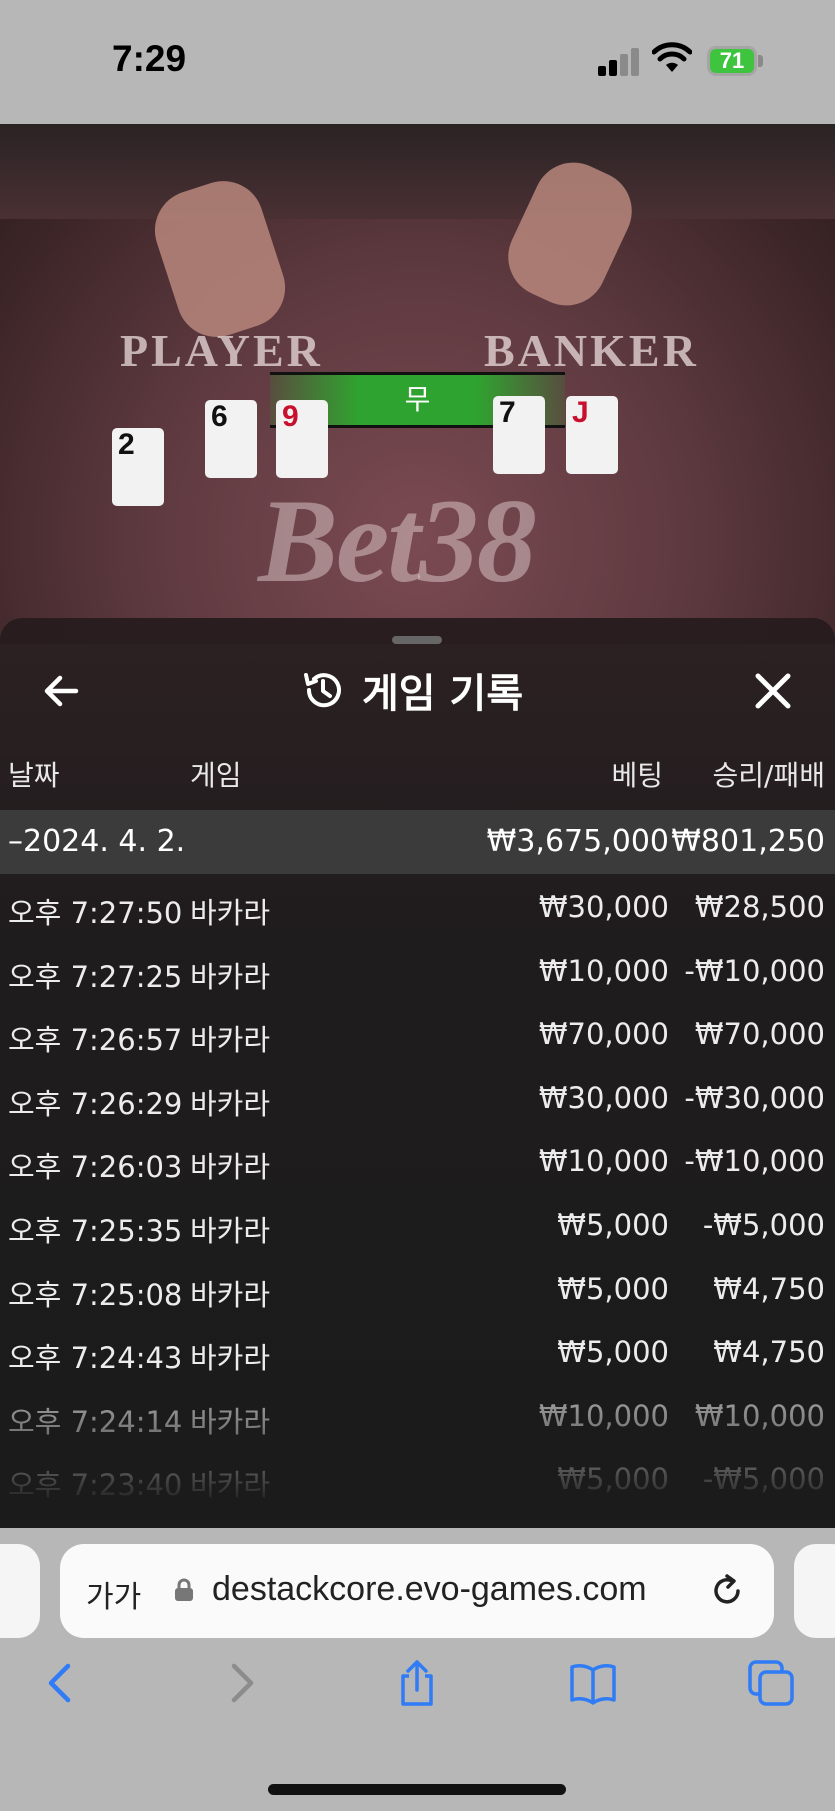  I want to click on row-time: 오후 7:27:25, so click(95, 976).